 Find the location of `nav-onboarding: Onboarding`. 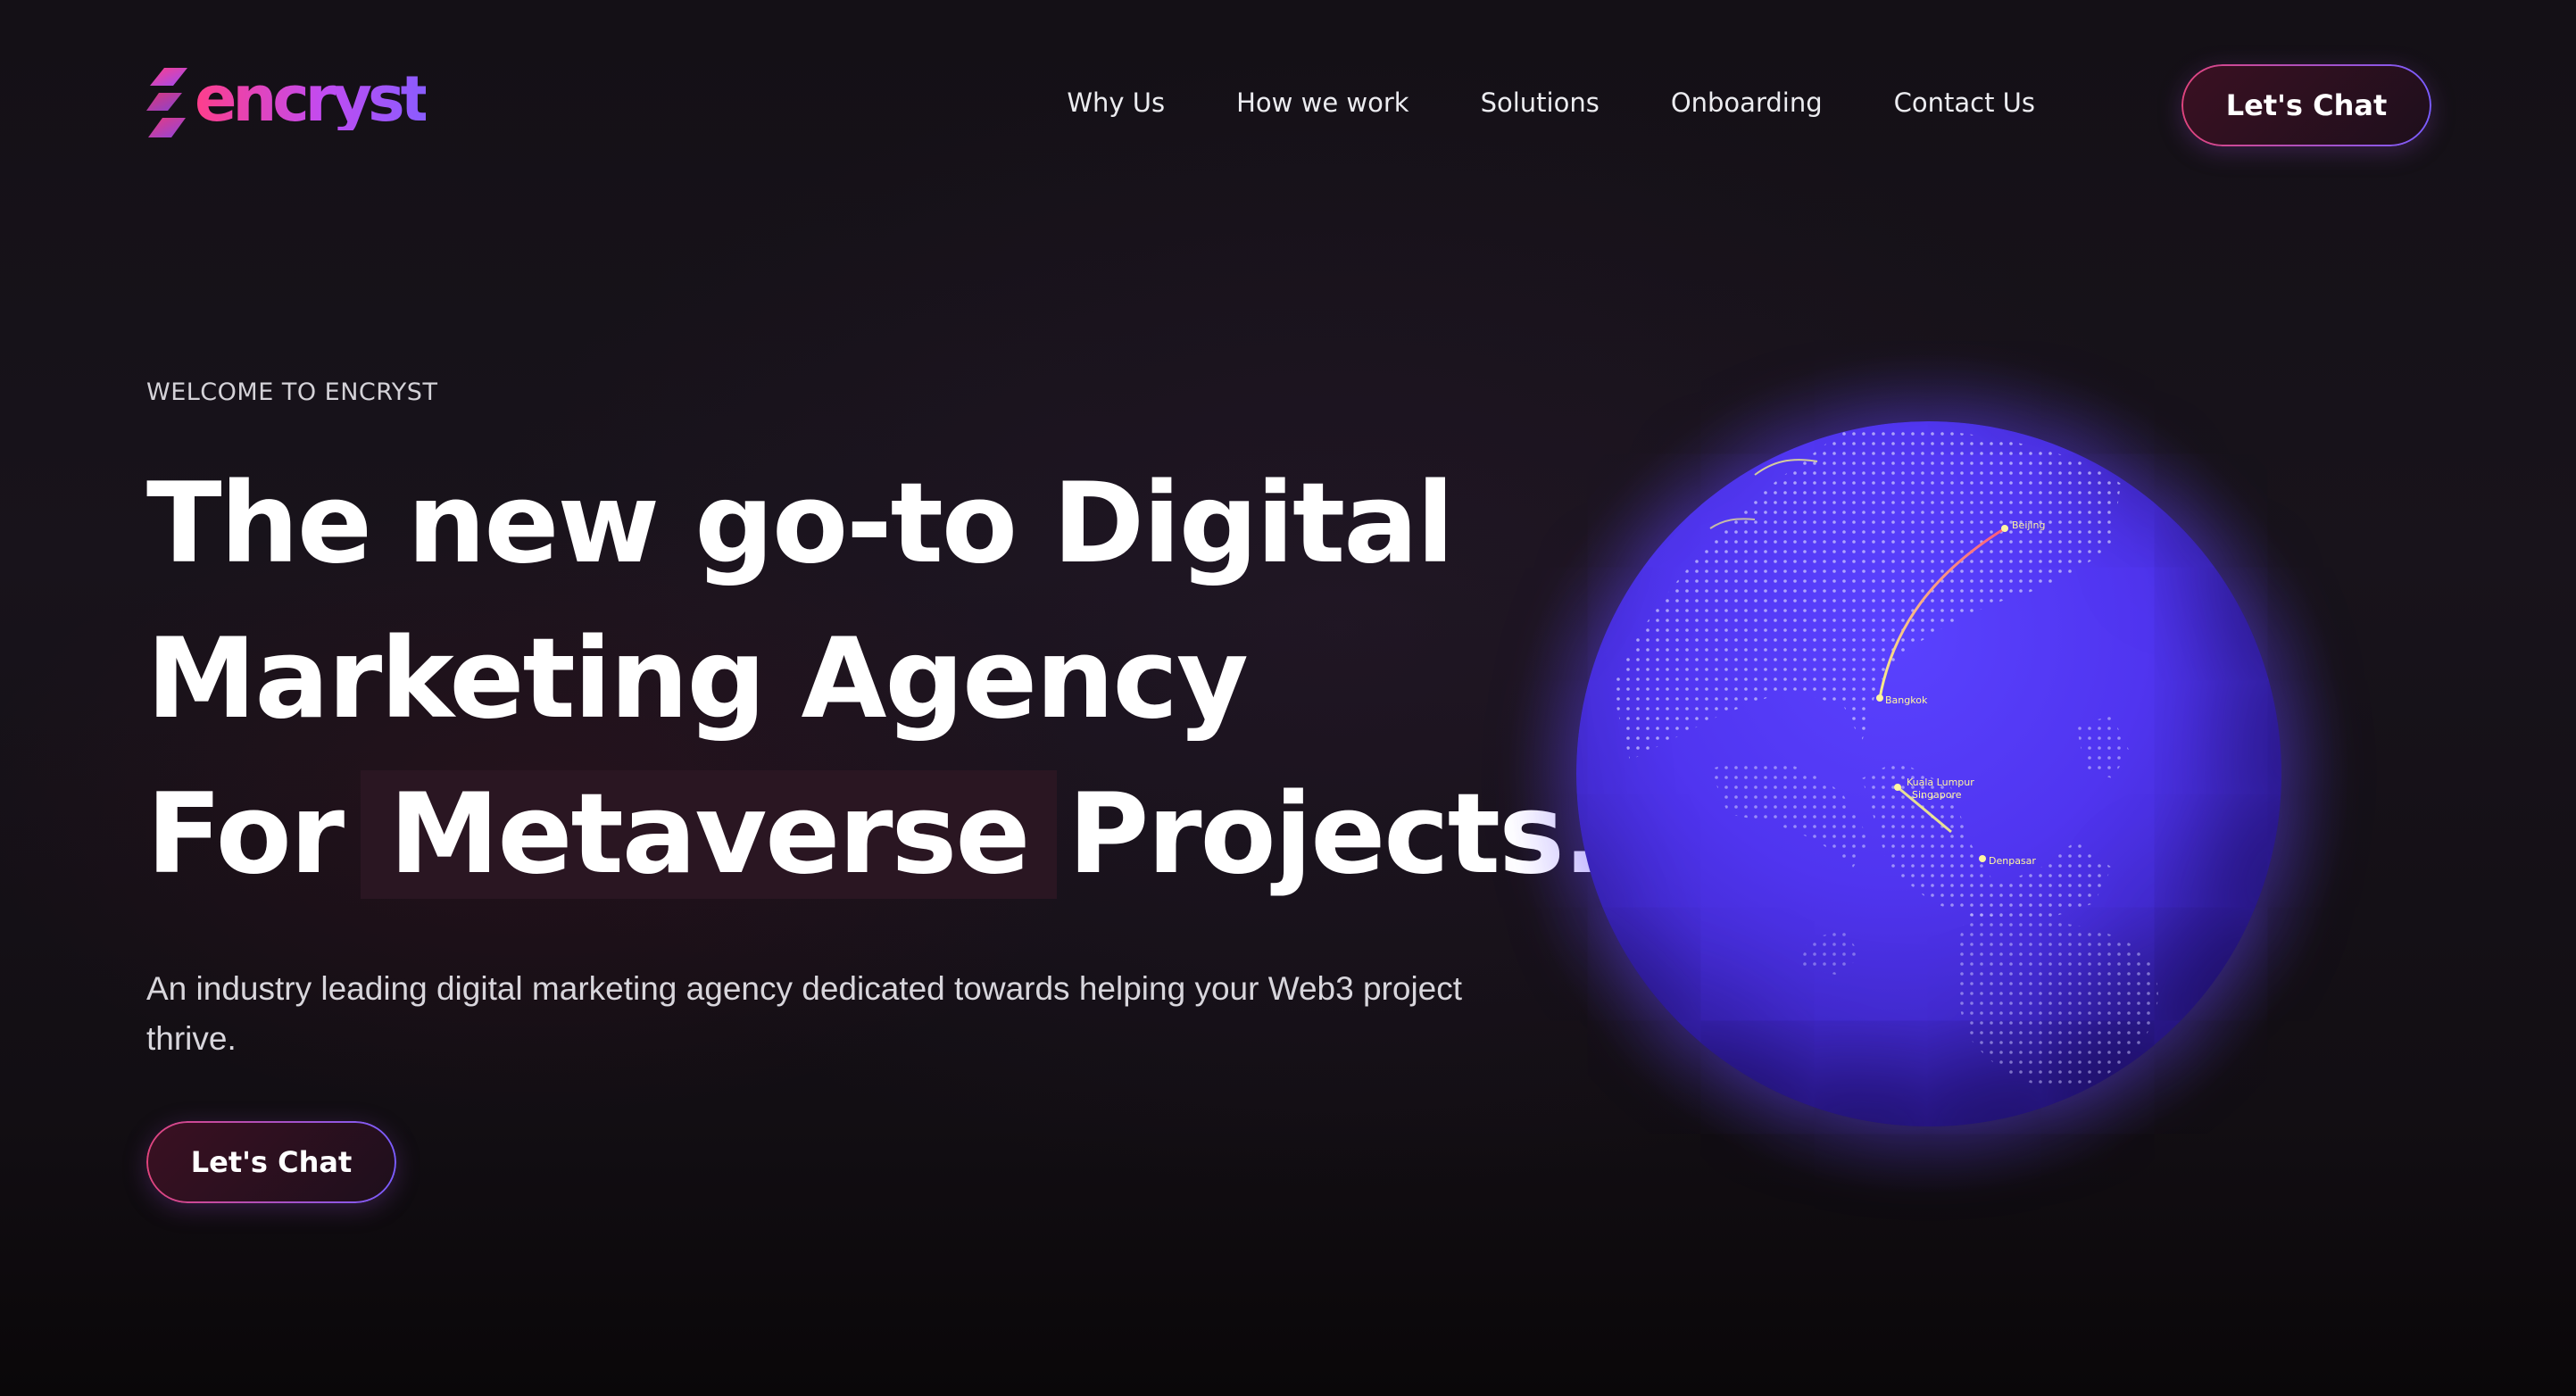

nav-onboarding: Onboarding is located at coordinates (1747, 102).